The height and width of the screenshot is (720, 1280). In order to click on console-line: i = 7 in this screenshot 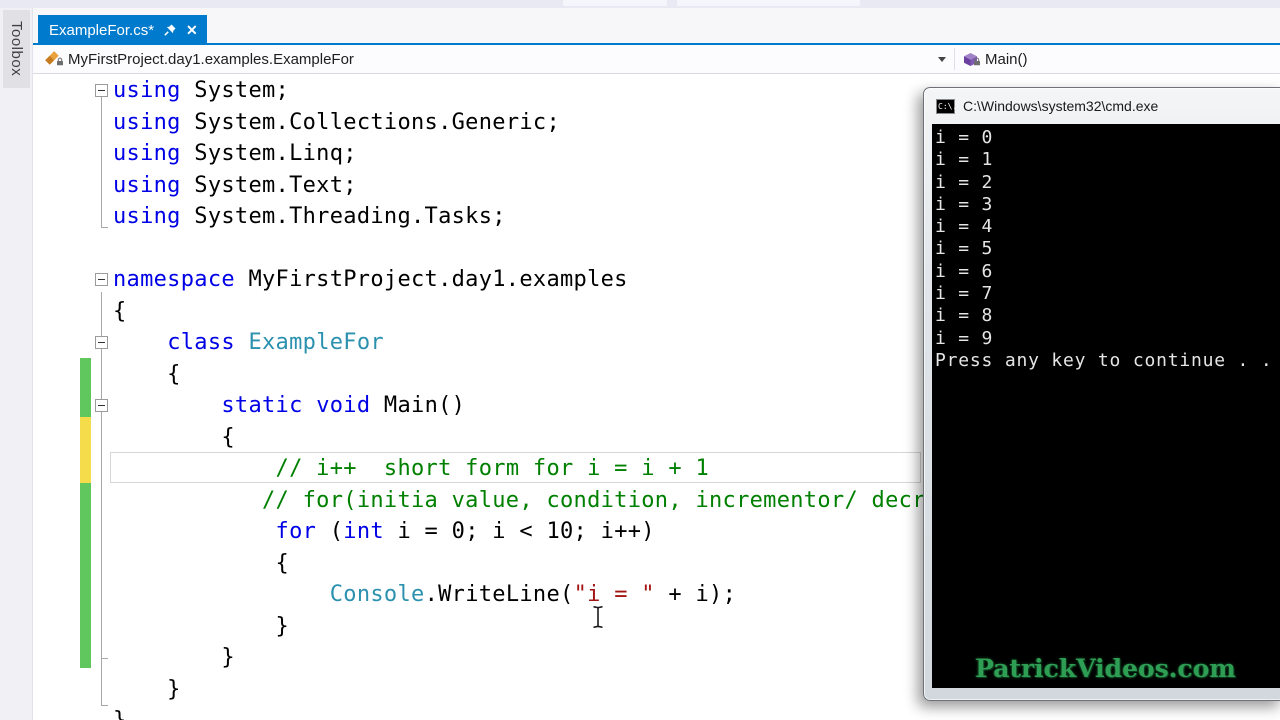, I will do `click(964, 294)`.